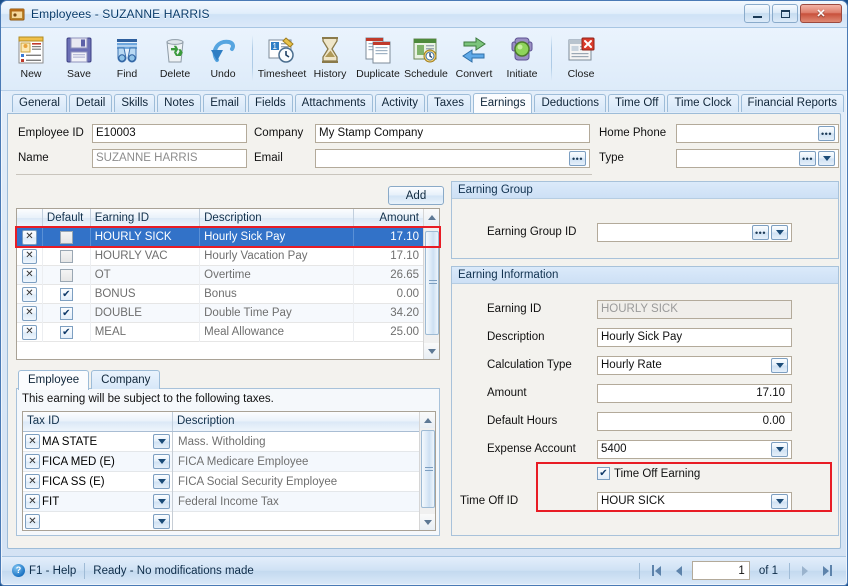  What do you see at coordinates (522, 55) in the screenshot?
I see `toolbar-button-initiate: Initiate` at bounding box center [522, 55].